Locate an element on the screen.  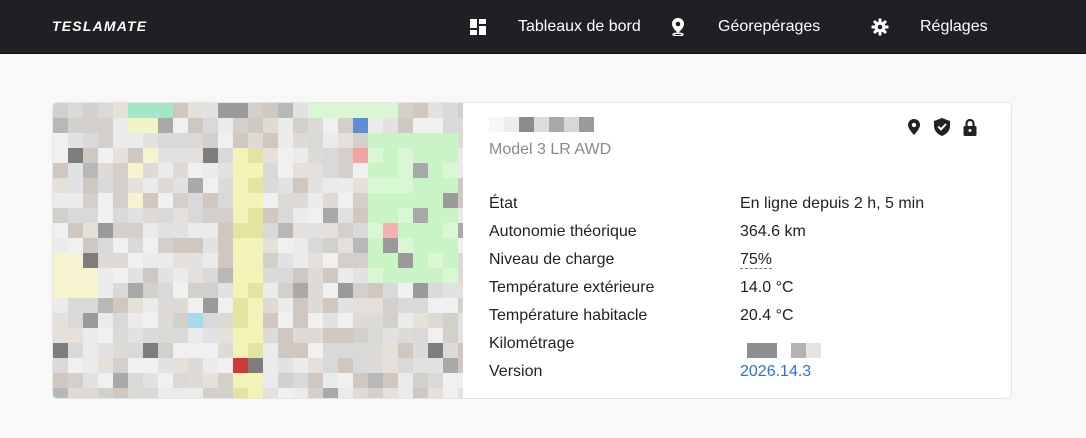
shield-check-icon is located at coordinates (942, 127).